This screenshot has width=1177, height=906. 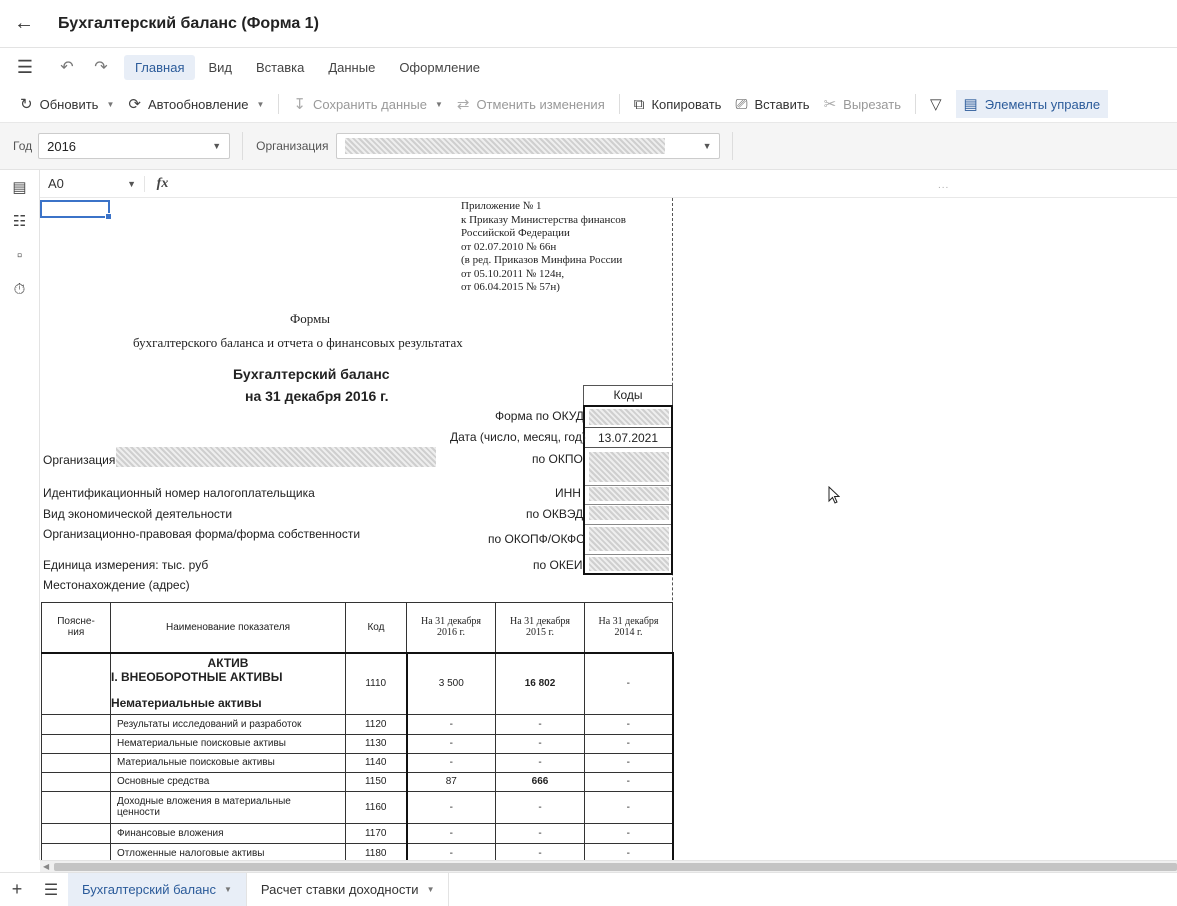 I want to click on hamburger-menu-icon: ☰, so click(x=25, y=67).